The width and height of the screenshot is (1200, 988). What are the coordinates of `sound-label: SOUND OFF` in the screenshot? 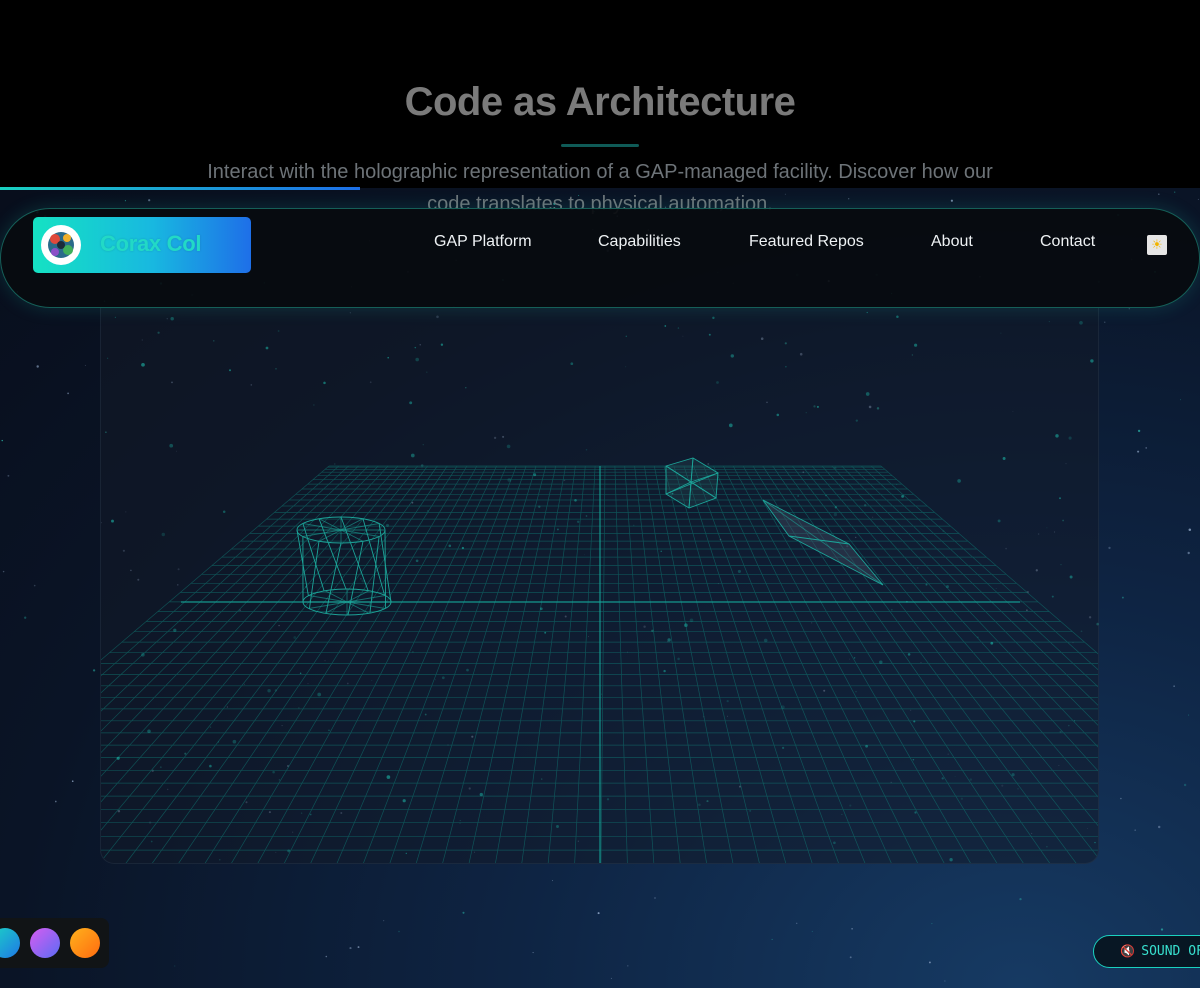 It's located at (1170, 951).